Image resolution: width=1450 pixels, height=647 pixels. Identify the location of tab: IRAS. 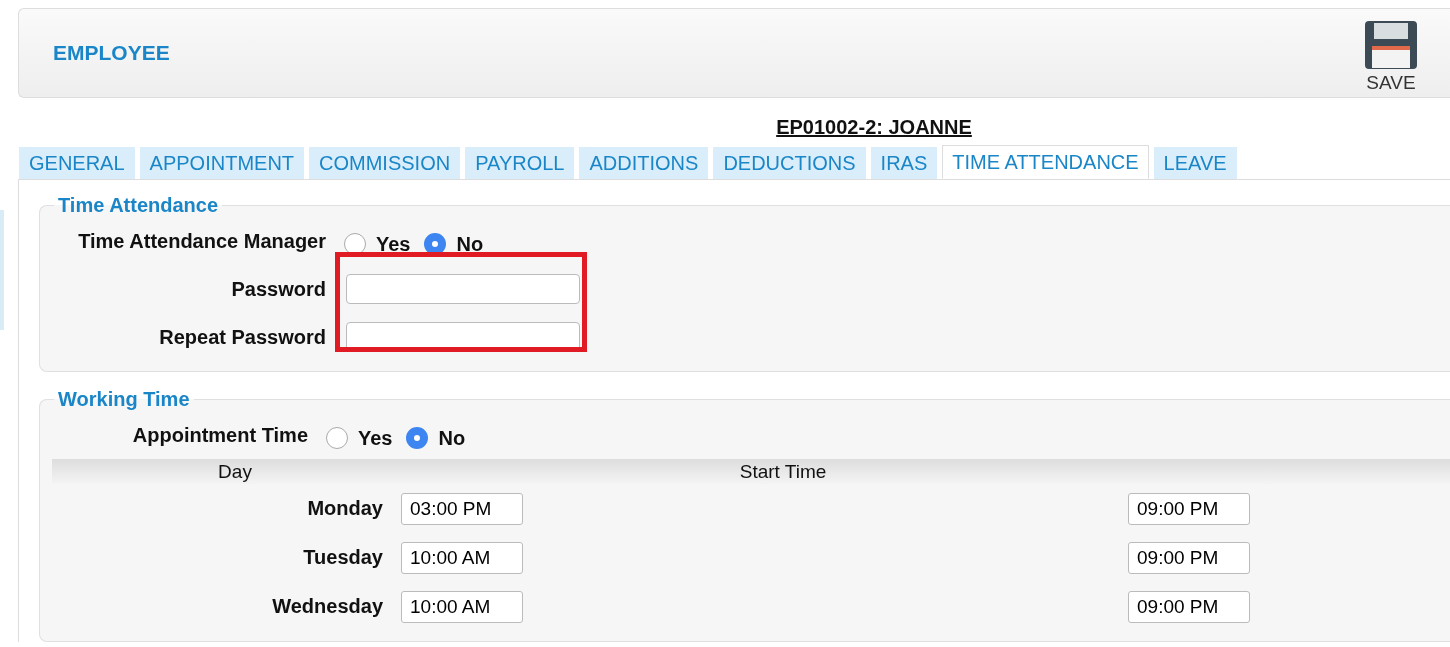
(904, 163).